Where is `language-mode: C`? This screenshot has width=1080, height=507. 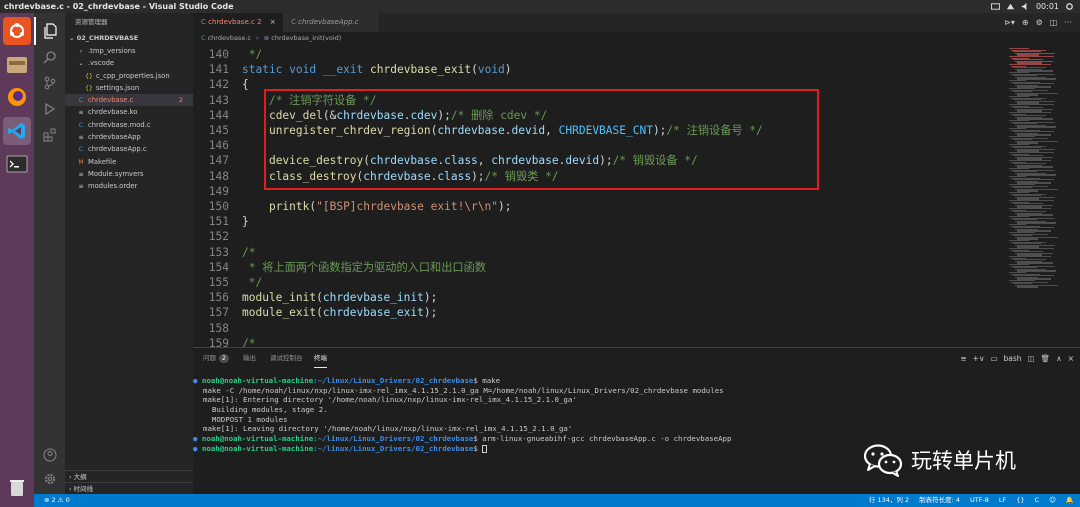 language-mode: C is located at coordinates (1037, 500).